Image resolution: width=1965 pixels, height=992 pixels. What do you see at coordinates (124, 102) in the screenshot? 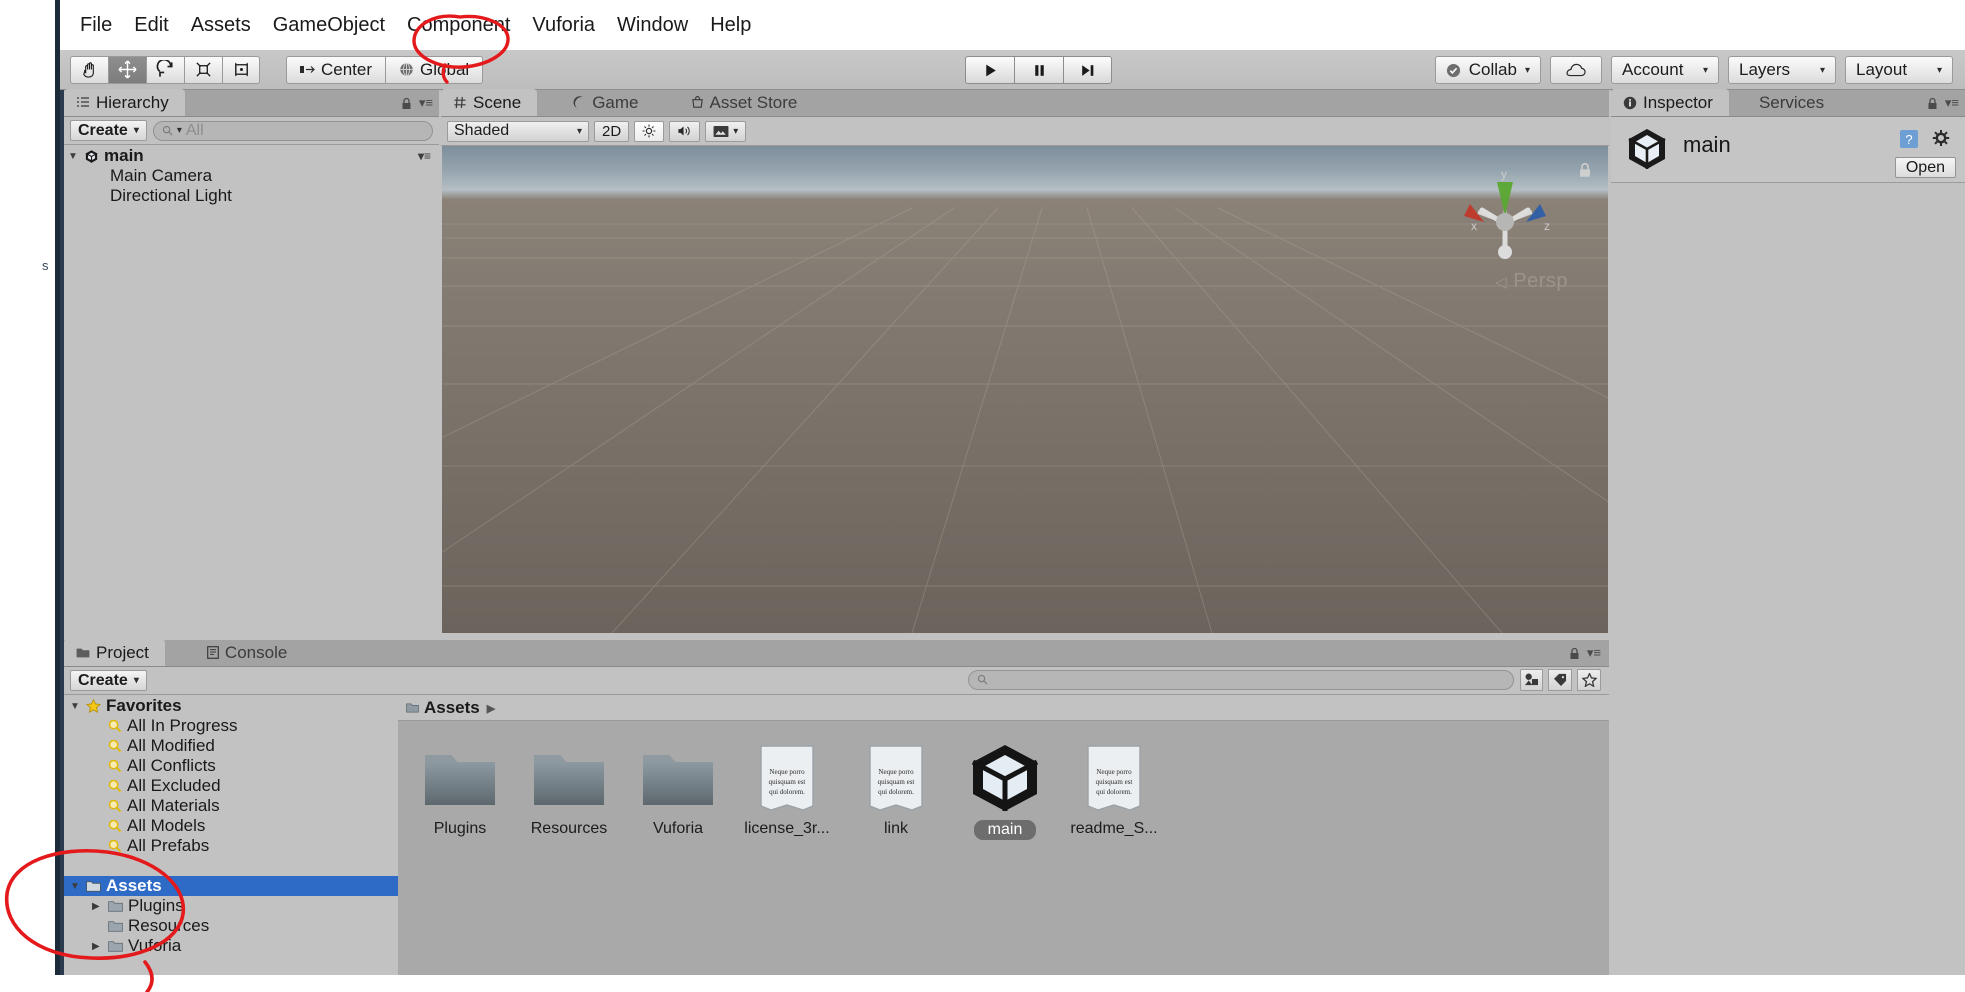
I see `tab-hierarchy: Hierarchy` at bounding box center [124, 102].